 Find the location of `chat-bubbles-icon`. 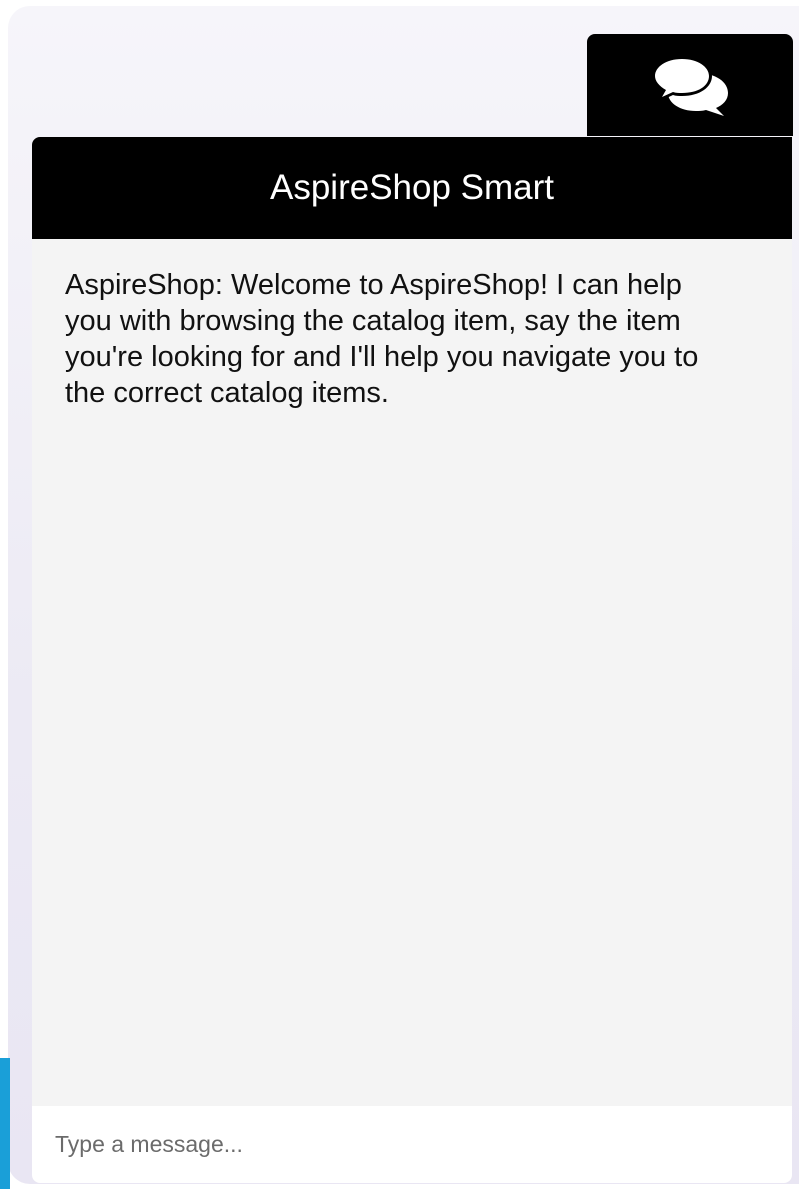

chat-bubbles-icon is located at coordinates (690, 85).